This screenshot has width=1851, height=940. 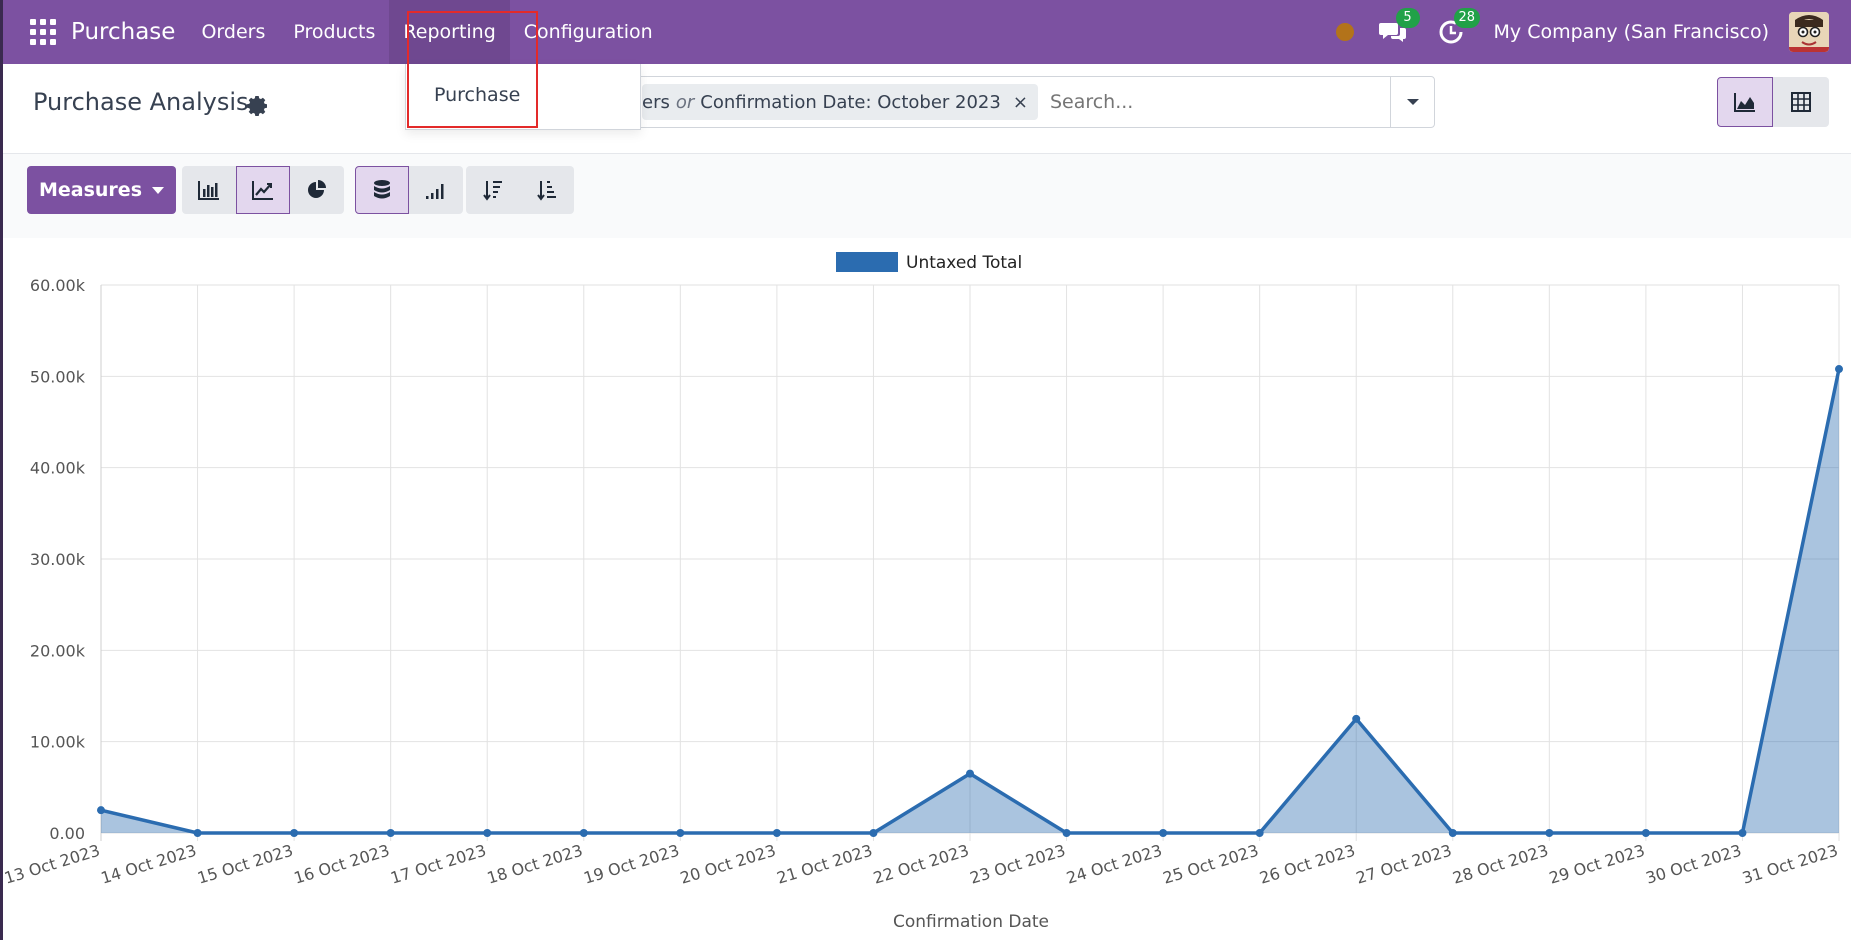 What do you see at coordinates (921, 864) in the screenshot?
I see `x-tick-label: 22 Oct 2023` at bounding box center [921, 864].